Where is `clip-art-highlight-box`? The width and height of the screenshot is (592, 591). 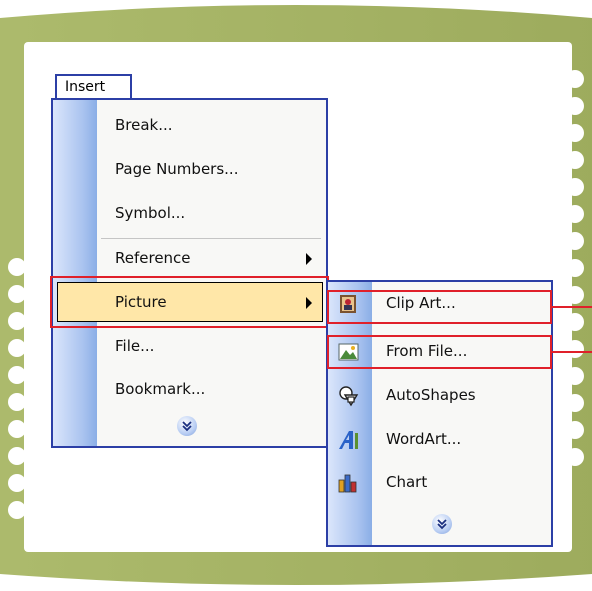 clip-art-highlight-box is located at coordinates (439, 307).